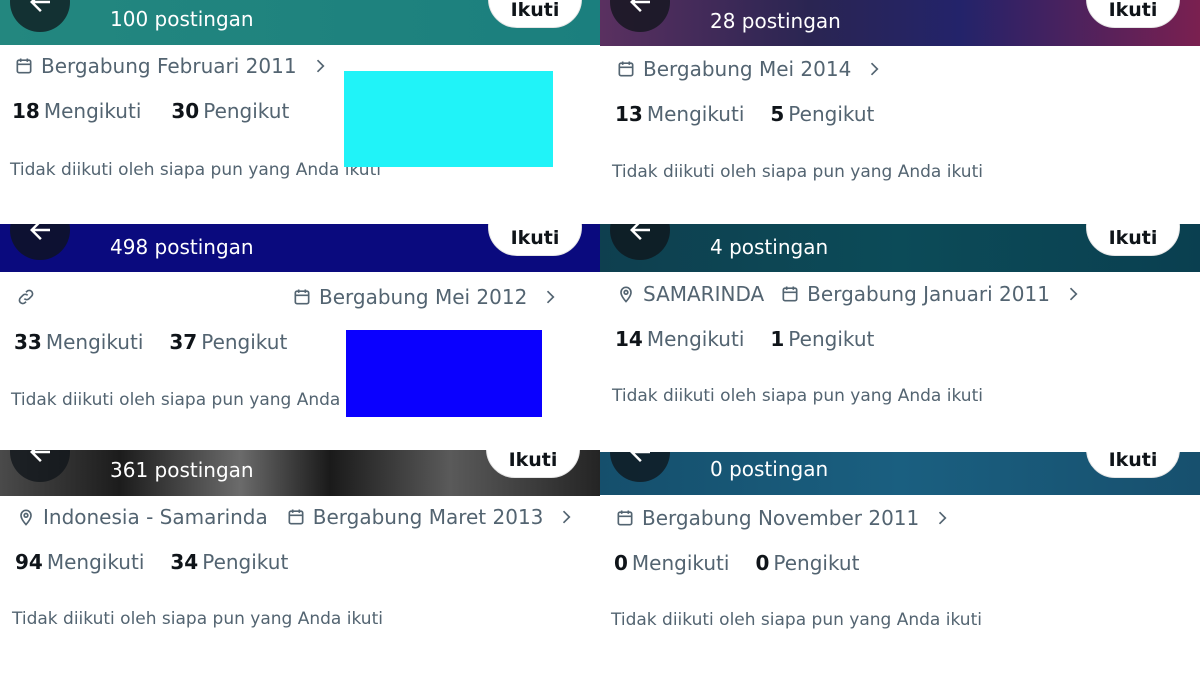 The width and height of the screenshot is (1200, 674). I want to click on follow-stats: 33 Mengikuti 37 Pengikut, so click(150, 342).